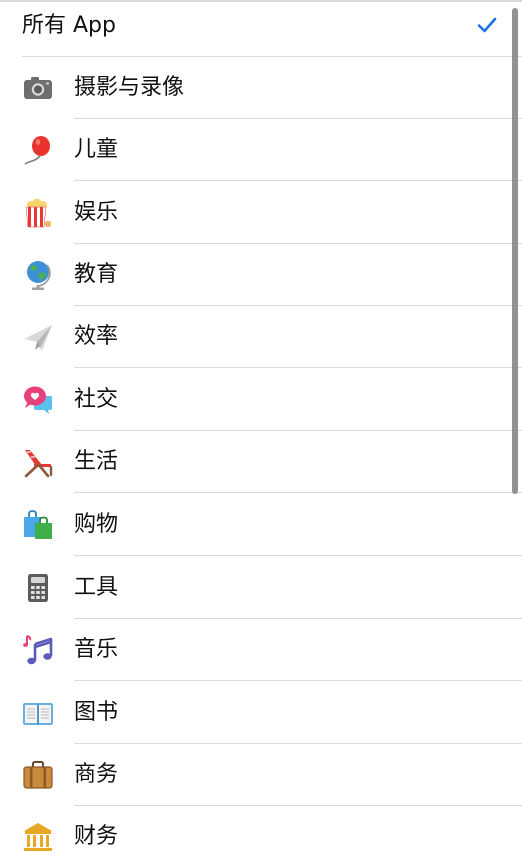 This screenshot has width=522, height=868. I want to click on category-label: 儿童, so click(96, 149).